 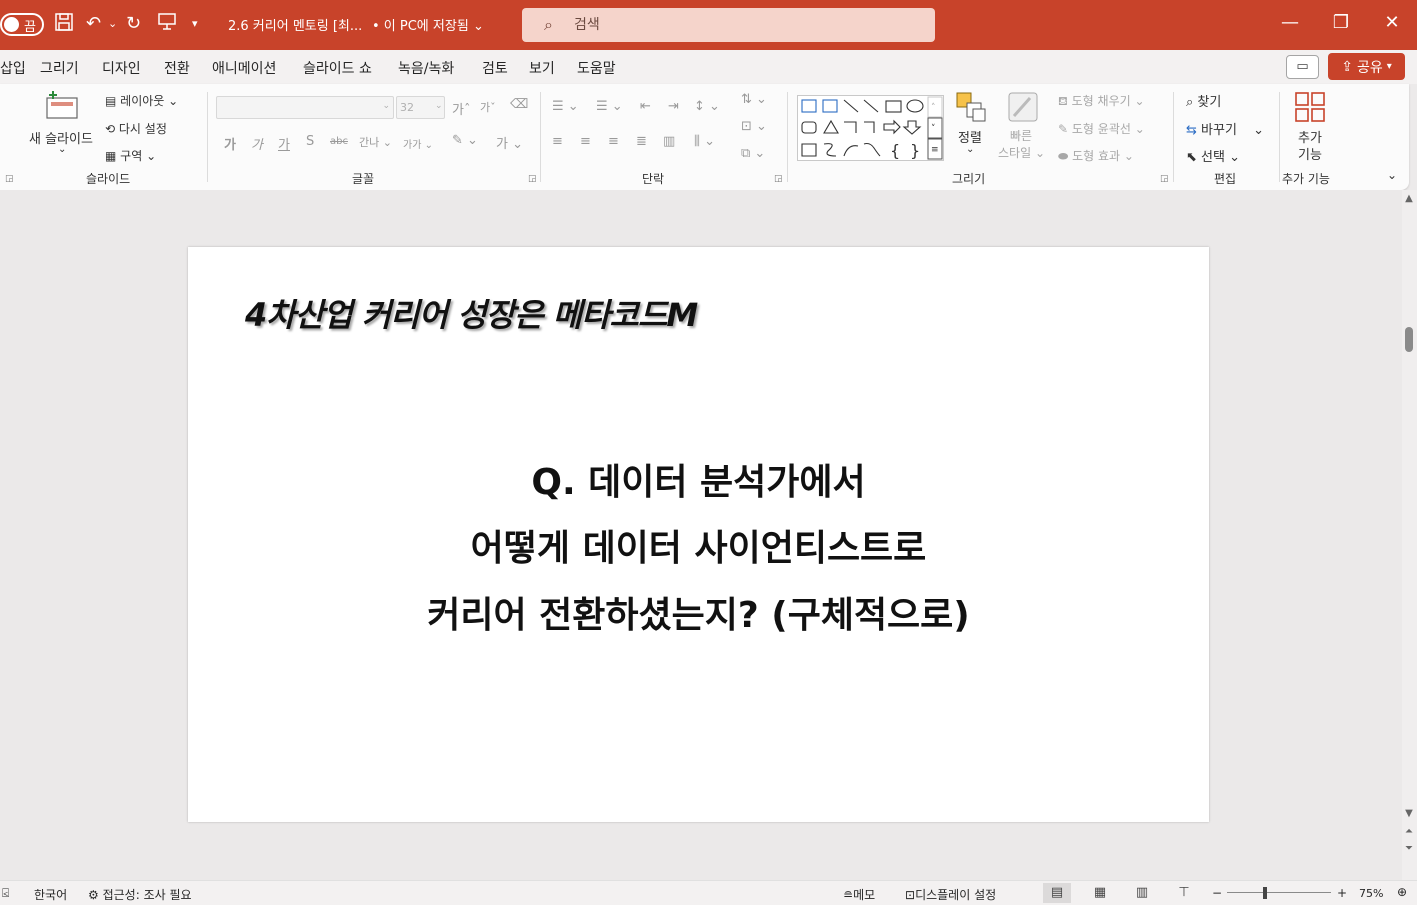 What do you see at coordinates (136, 128) in the screenshot?
I see `reset-button: ⟲ 다시 설정` at bounding box center [136, 128].